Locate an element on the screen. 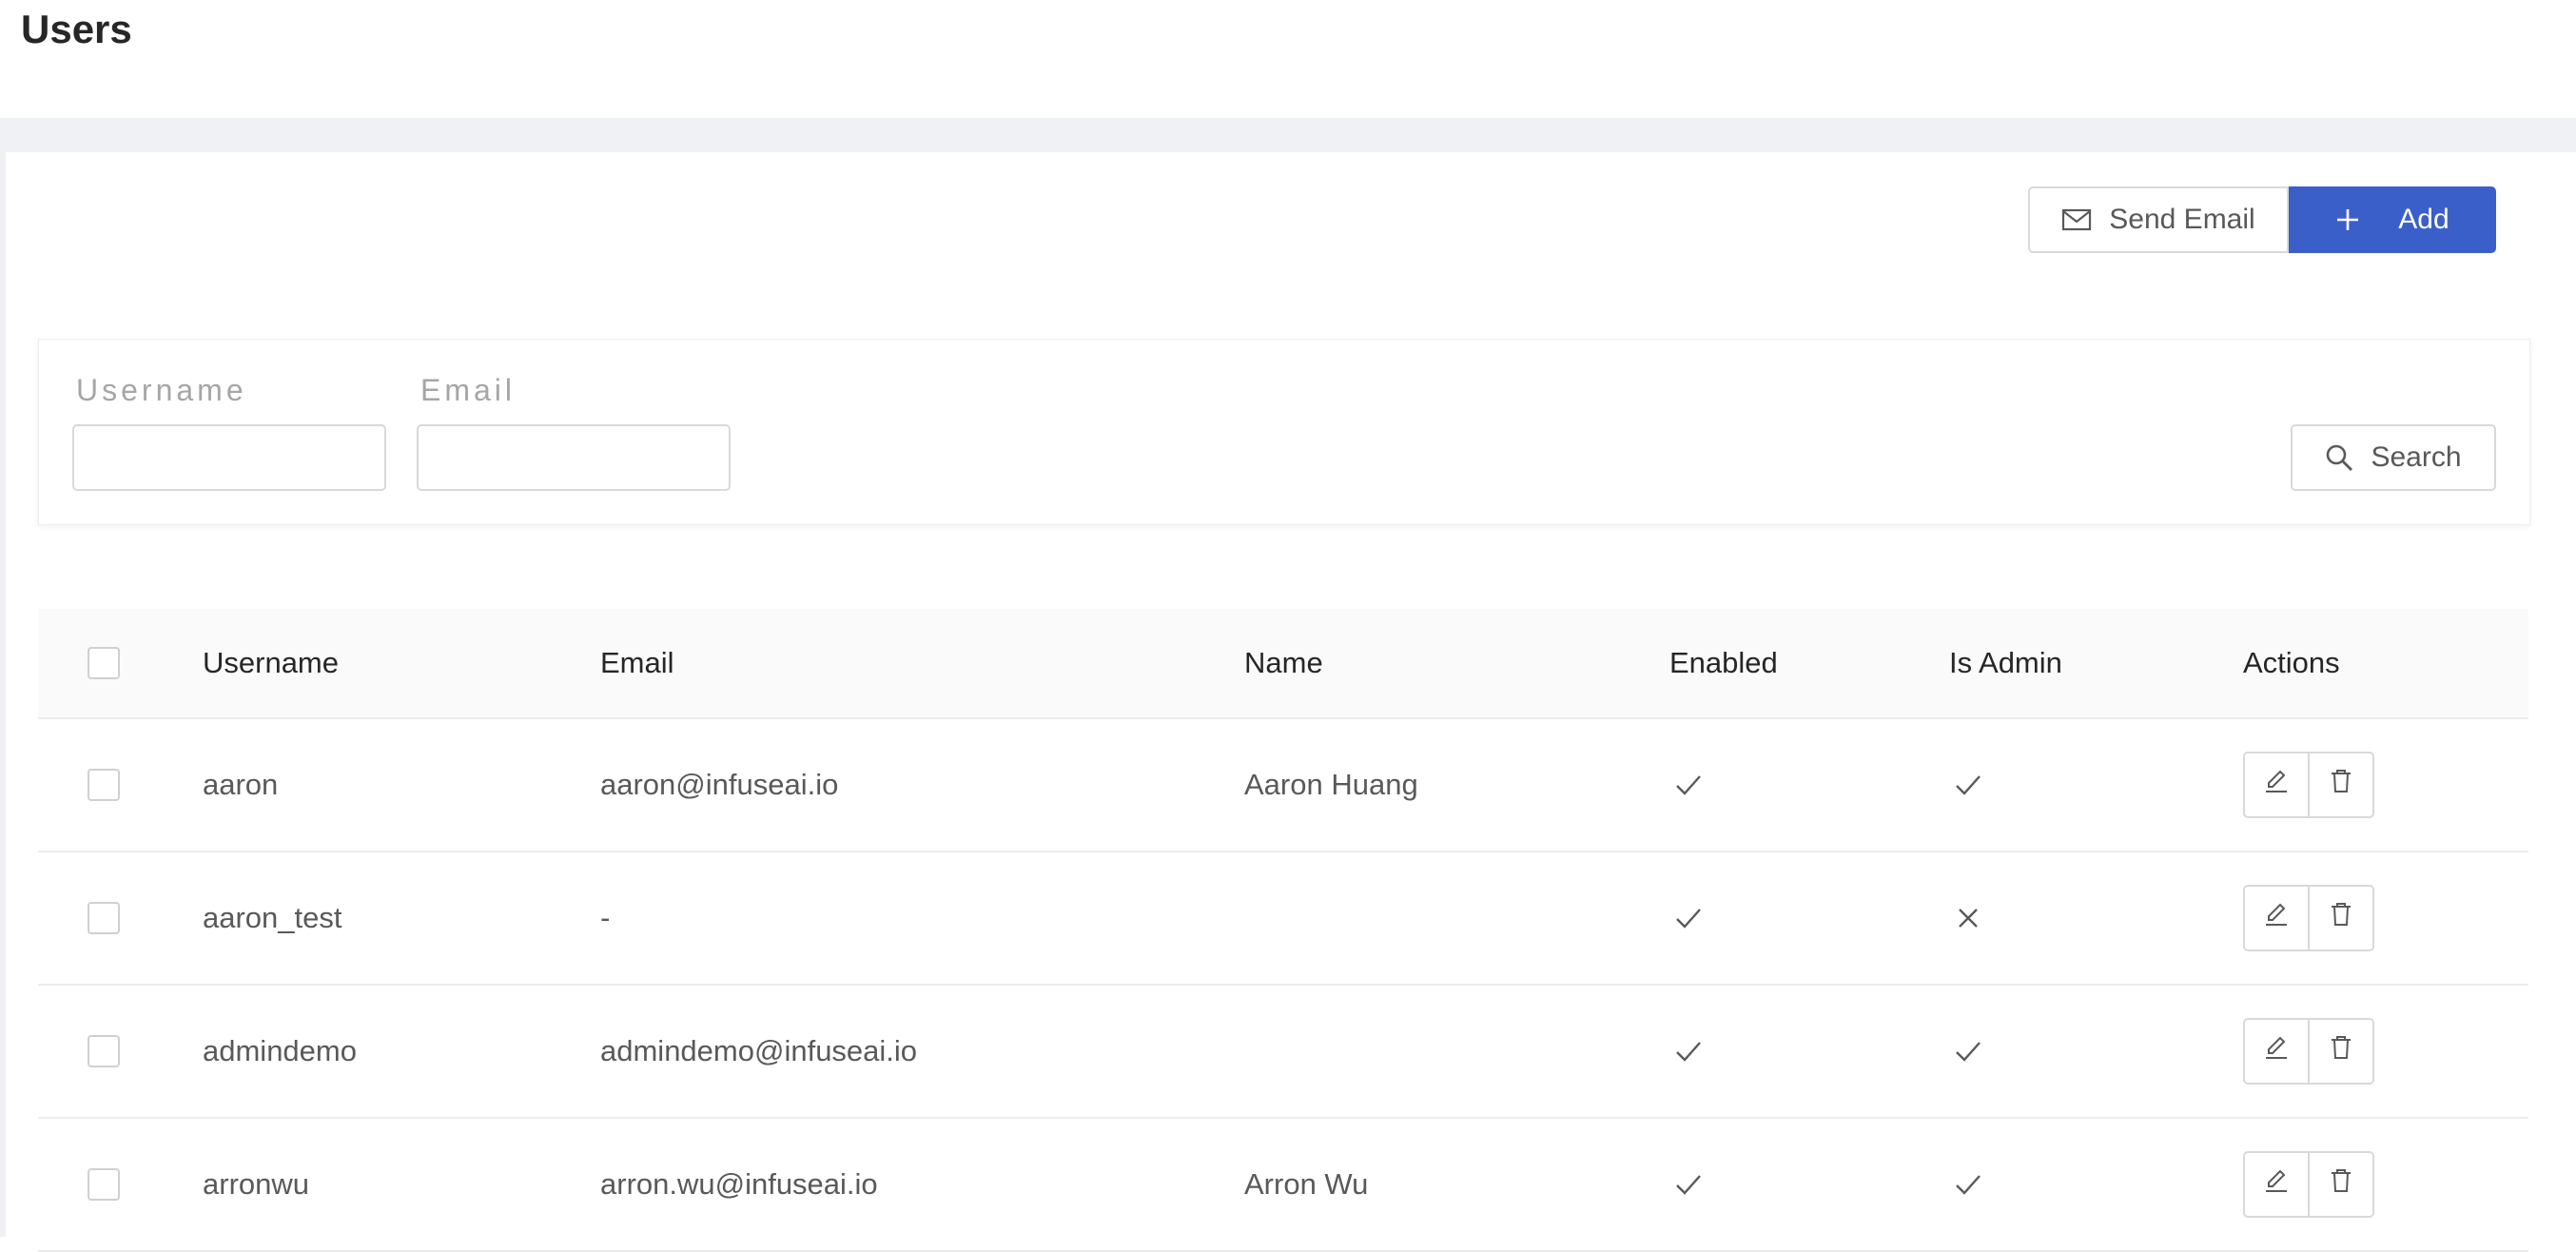 The height and width of the screenshot is (1252, 2576). send-email-label: Send Email is located at coordinates (2182, 219).